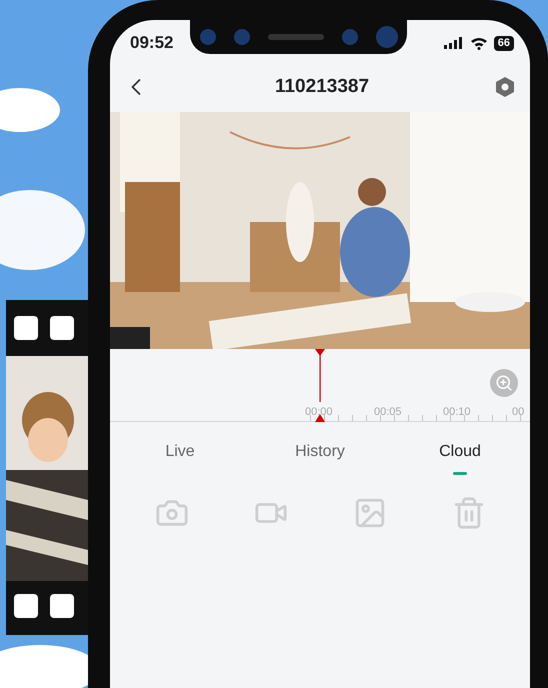 The width and height of the screenshot is (548, 688). What do you see at coordinates (180, 452) in the screenshot?
I see `view-tab: Live` at bounding box center [180, 452].